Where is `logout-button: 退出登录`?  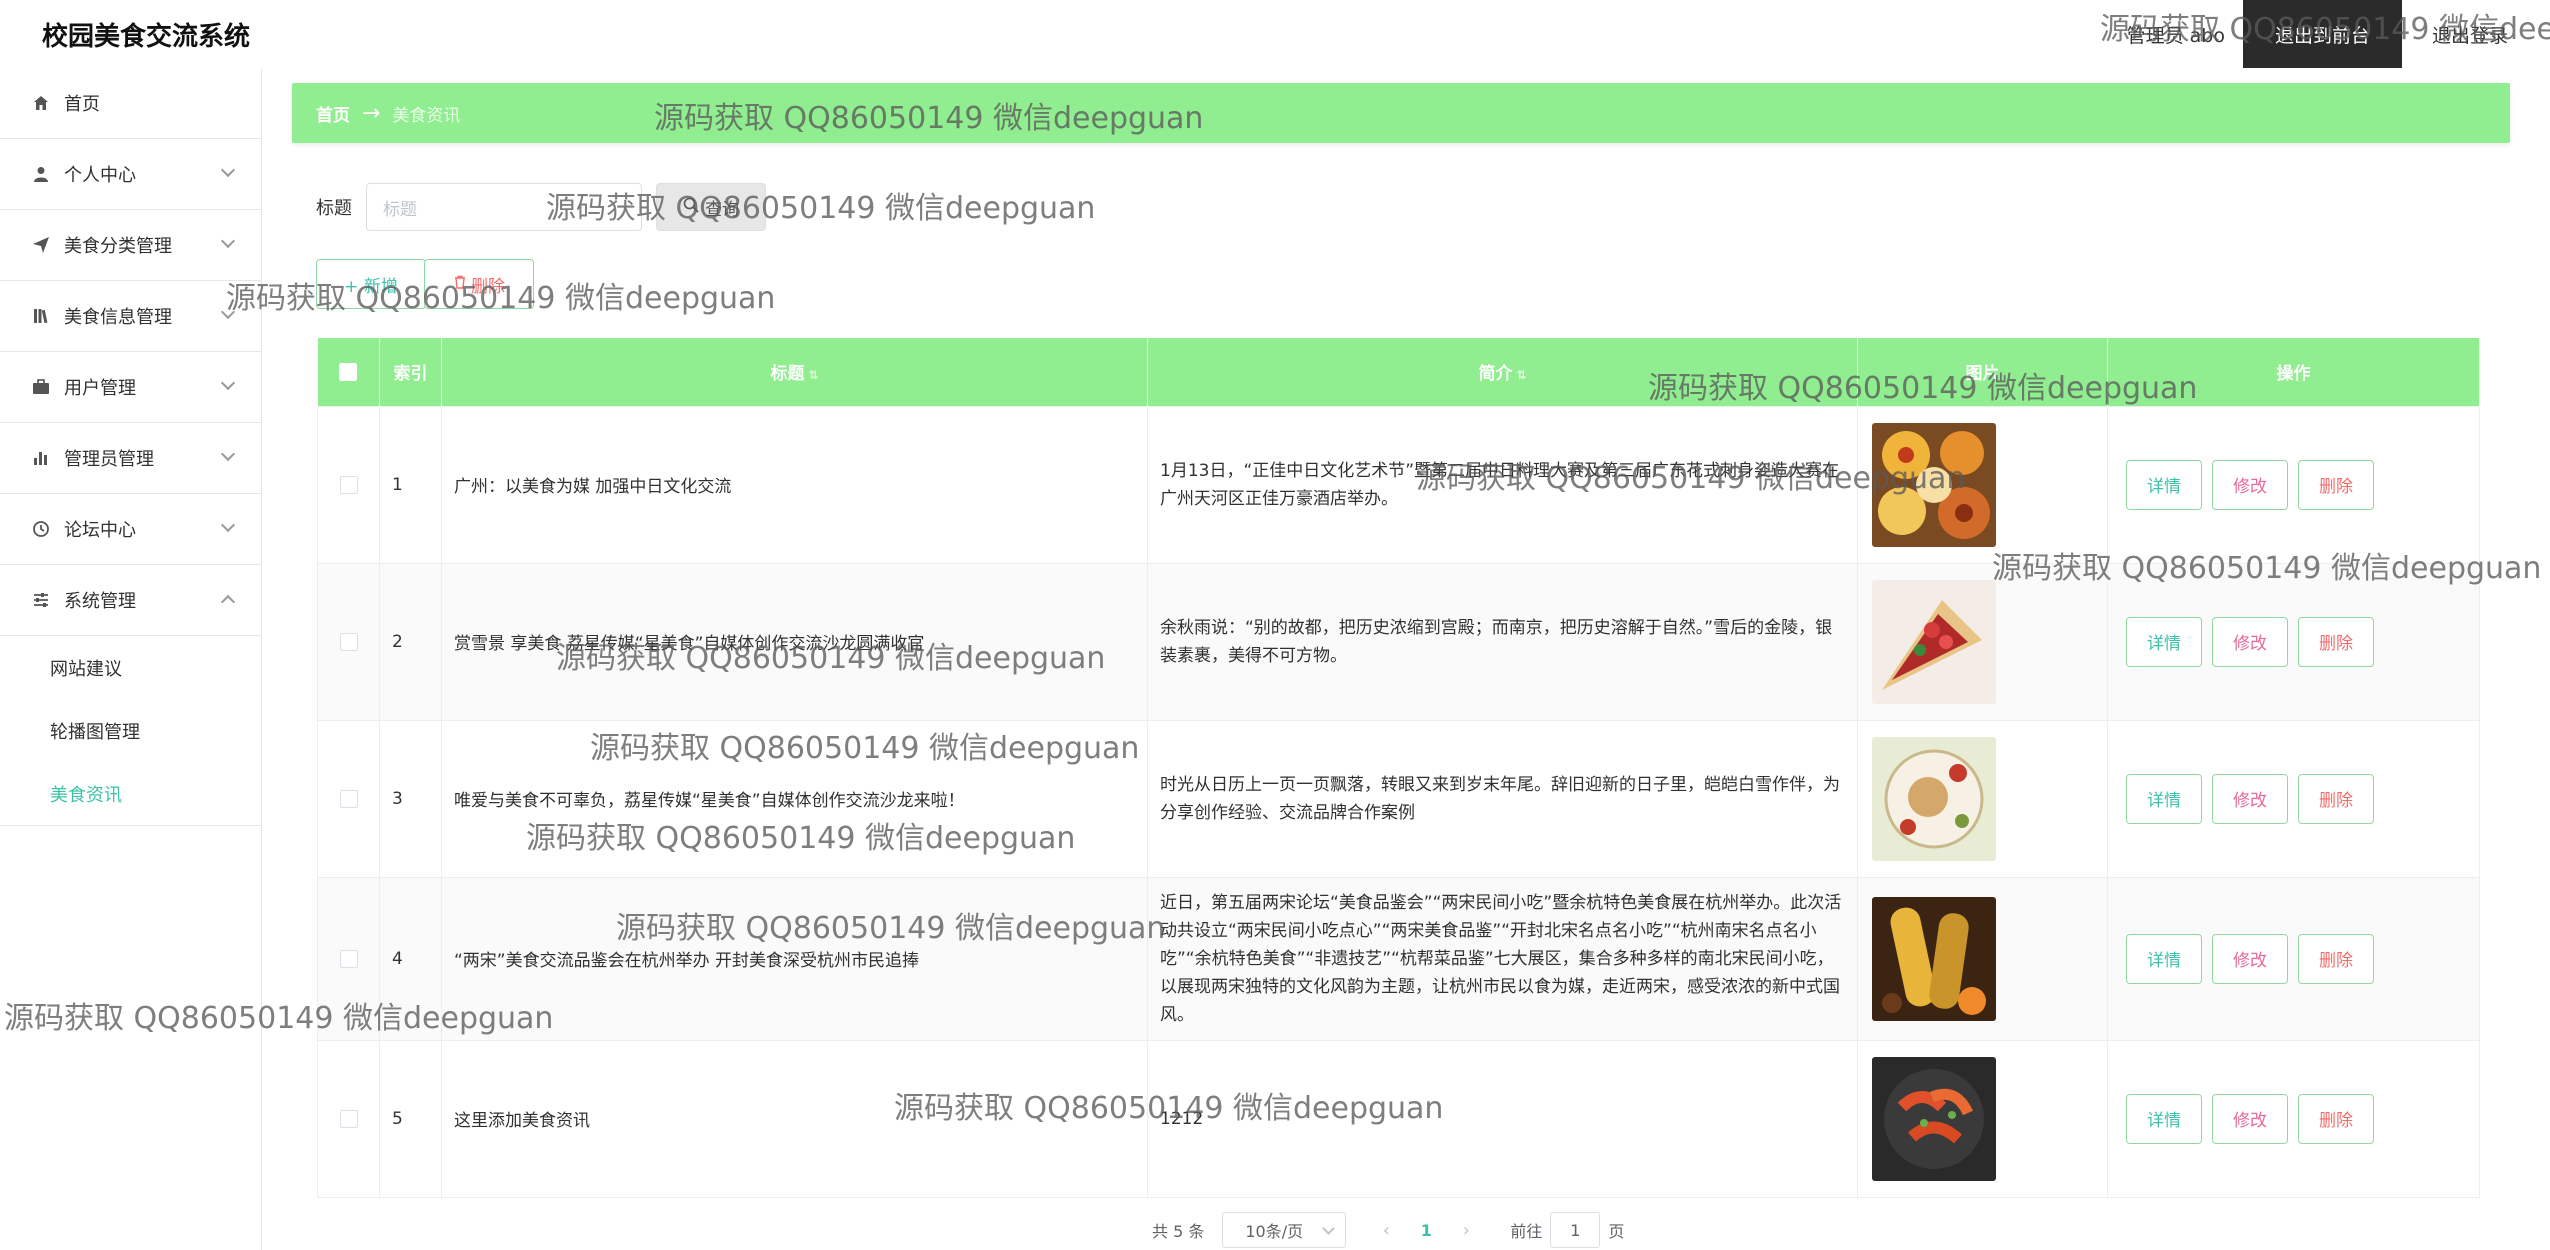 logout-button: 退出登录 is located at coordinates (2476, 34).